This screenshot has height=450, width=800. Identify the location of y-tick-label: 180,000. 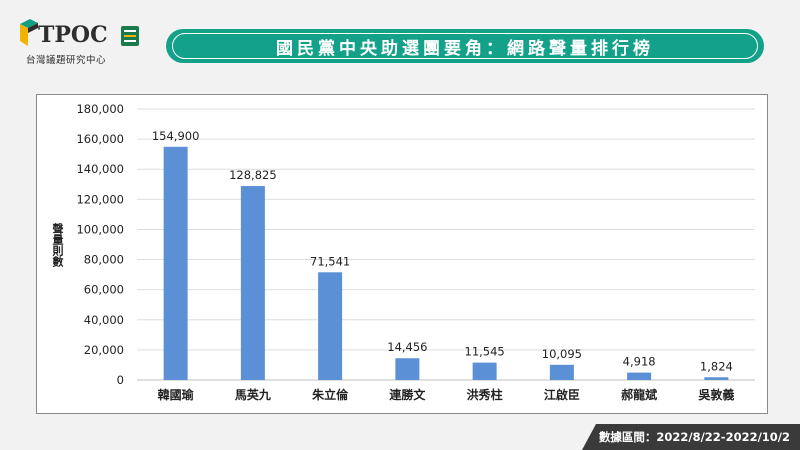
(100, 109).